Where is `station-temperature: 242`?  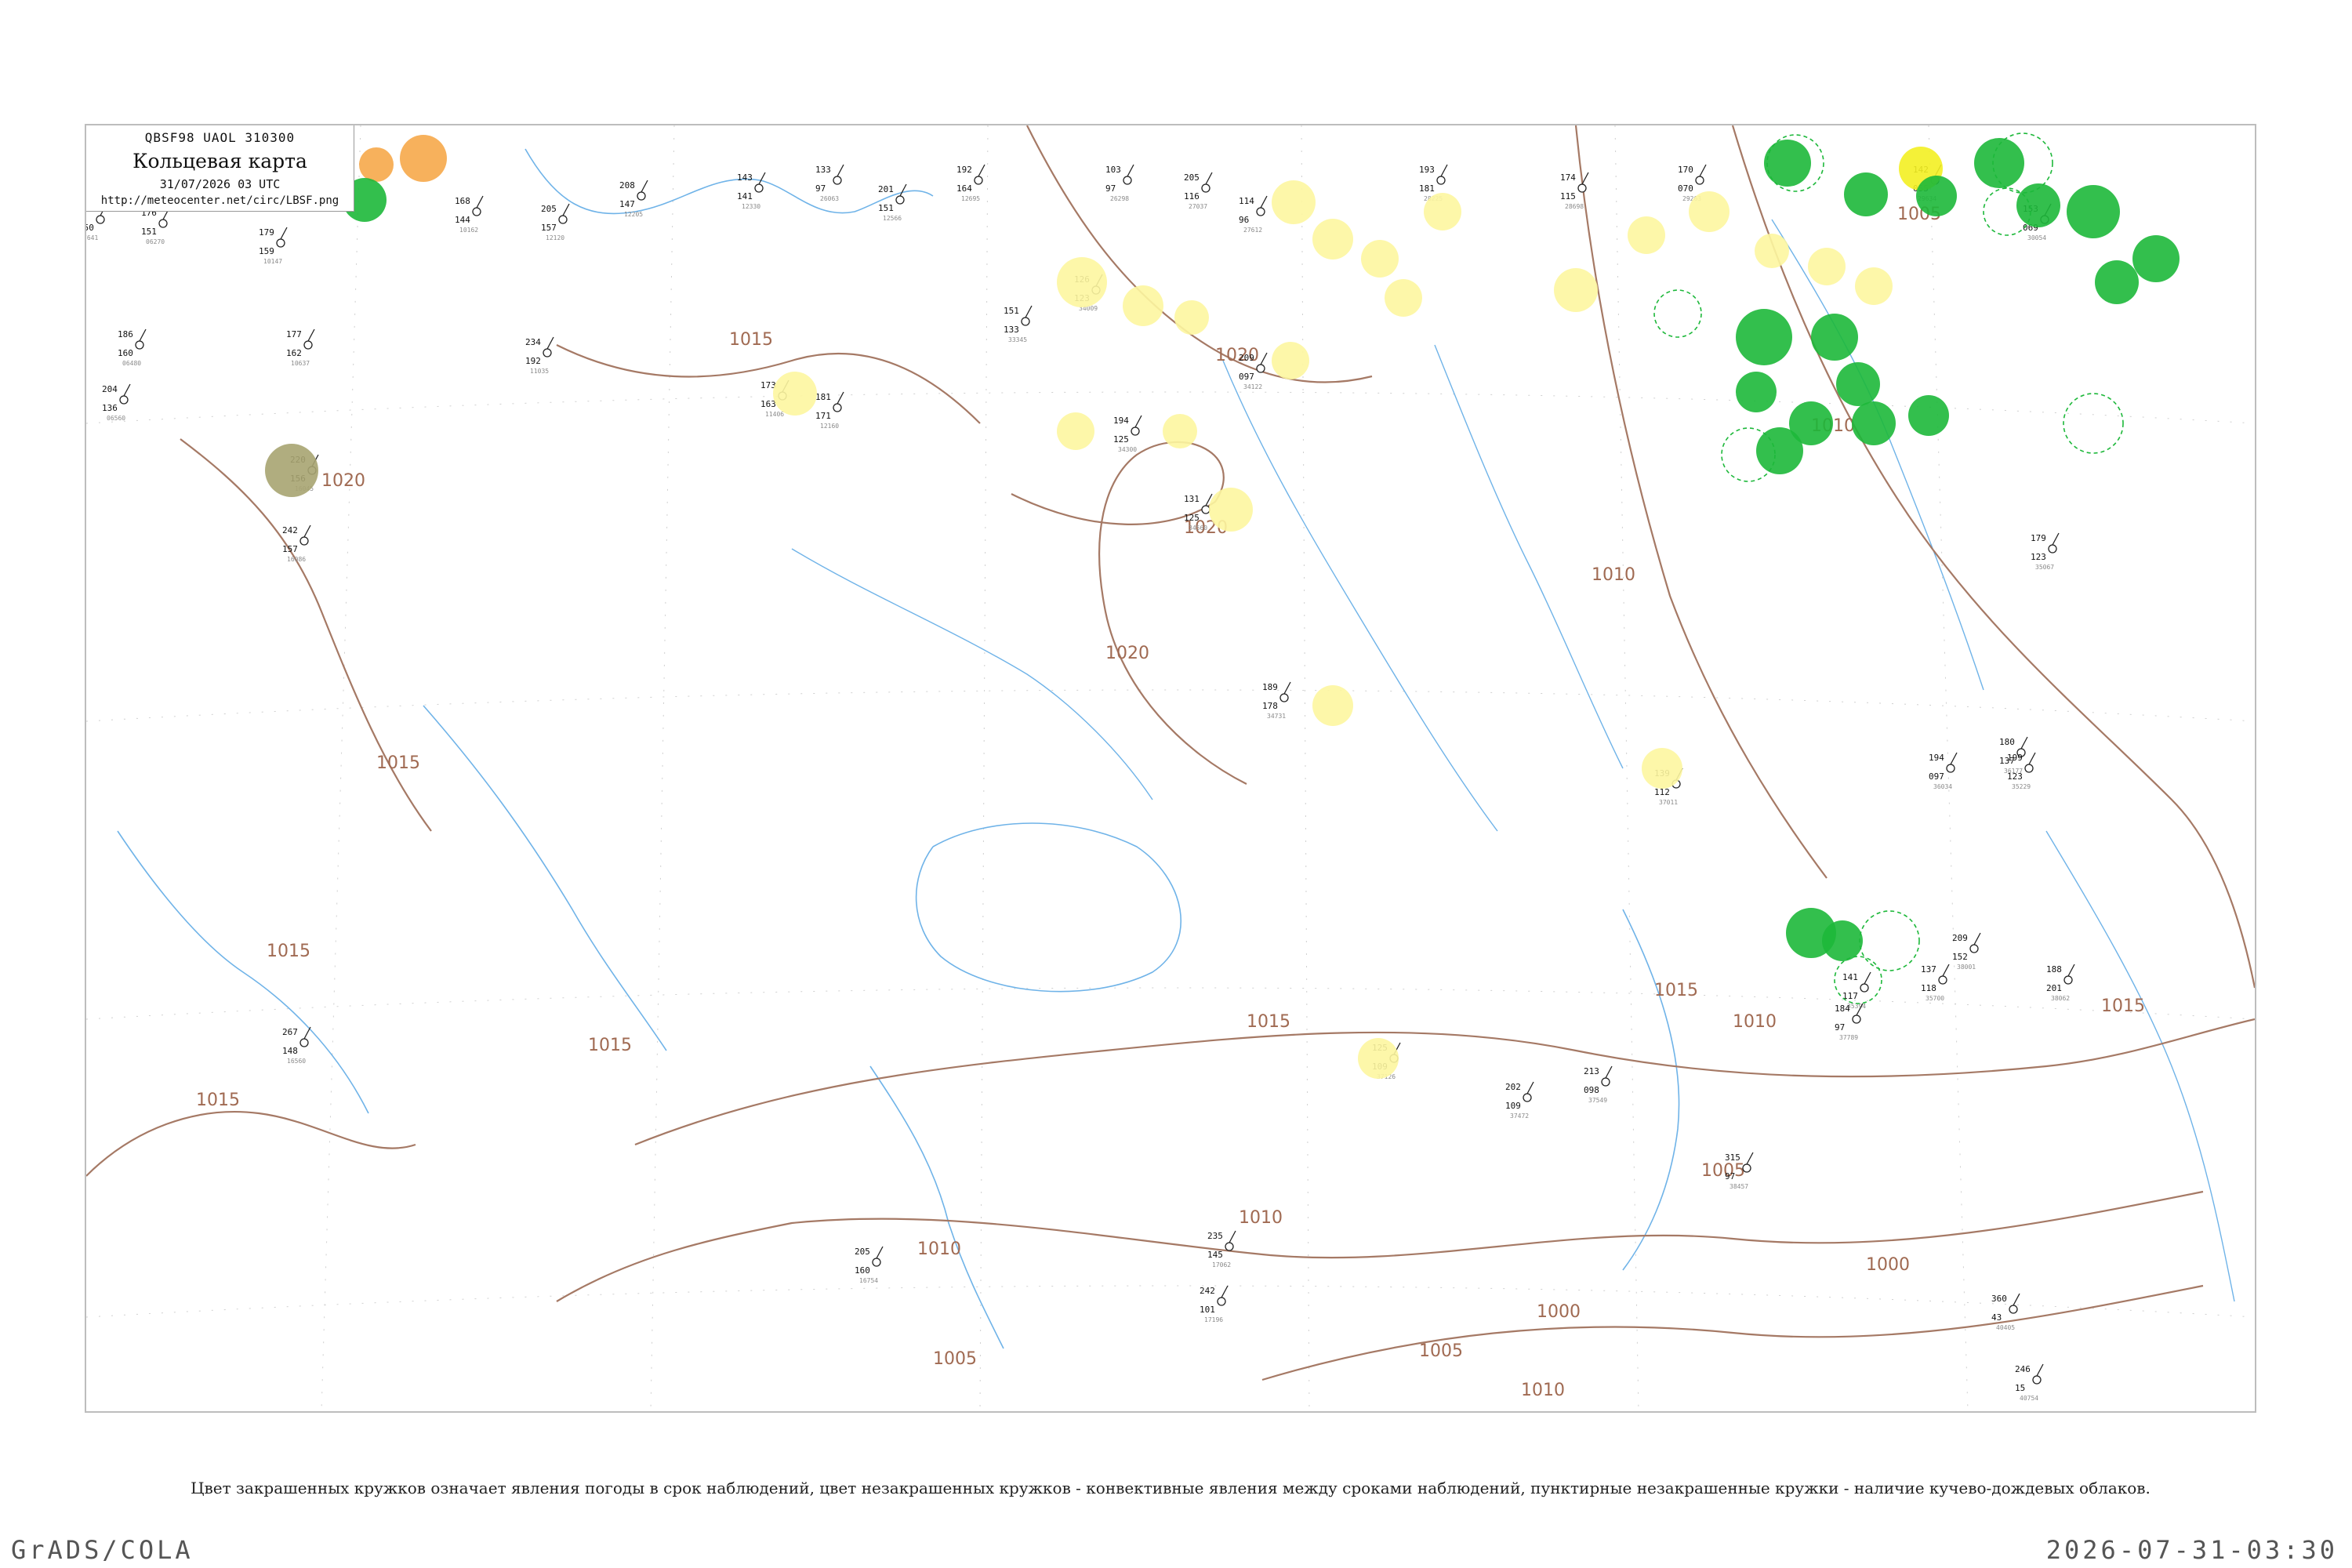
station-temperature: 242 is located at coordinates (290, 530).